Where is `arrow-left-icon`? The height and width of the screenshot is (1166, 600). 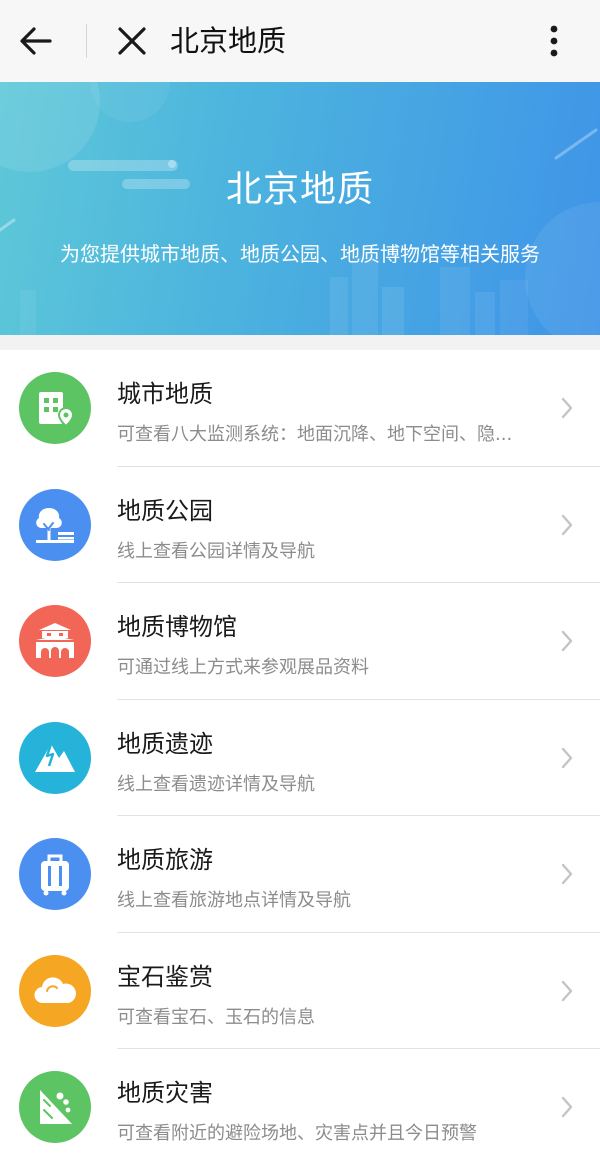
arrow-left-icon is located at coordinates (36, 41).